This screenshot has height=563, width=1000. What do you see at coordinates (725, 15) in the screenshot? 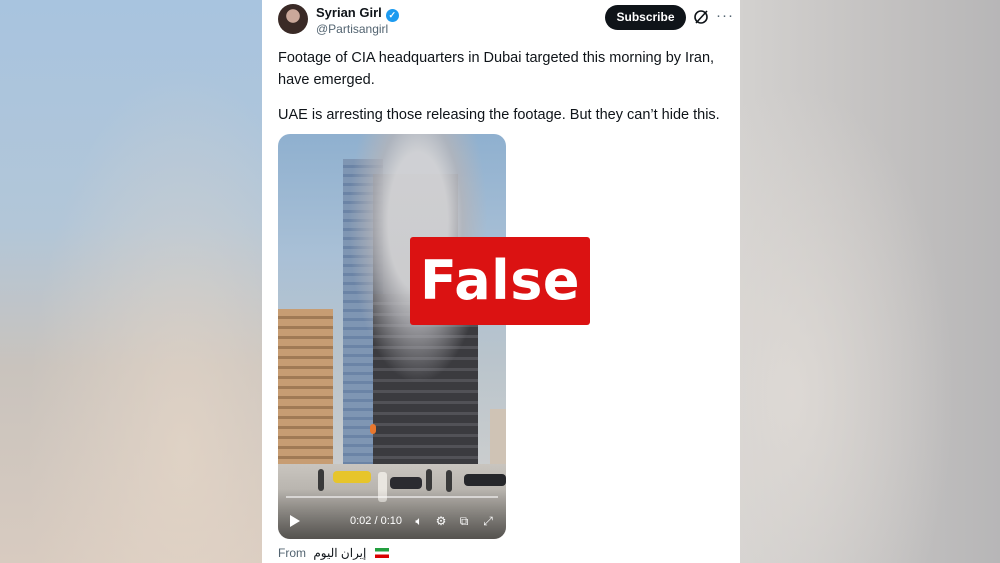
I see `more-options-icon: ···` at bounding box center [725, 15].